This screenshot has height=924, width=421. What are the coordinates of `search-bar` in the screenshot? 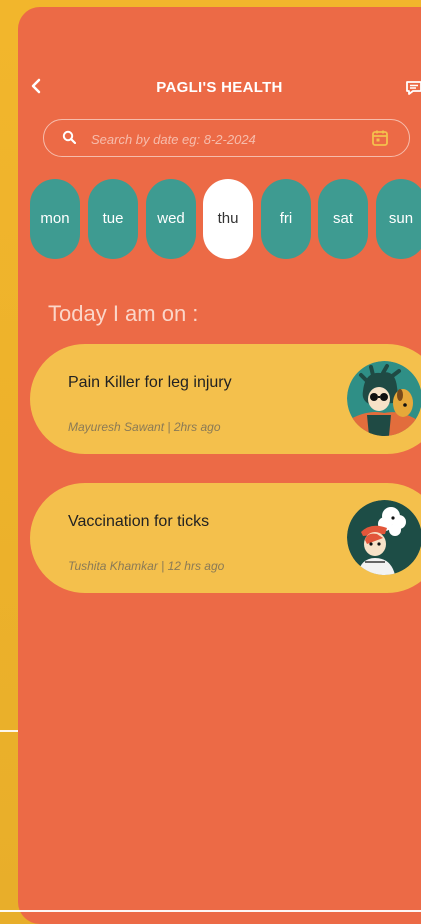 It's located at (226, 138).